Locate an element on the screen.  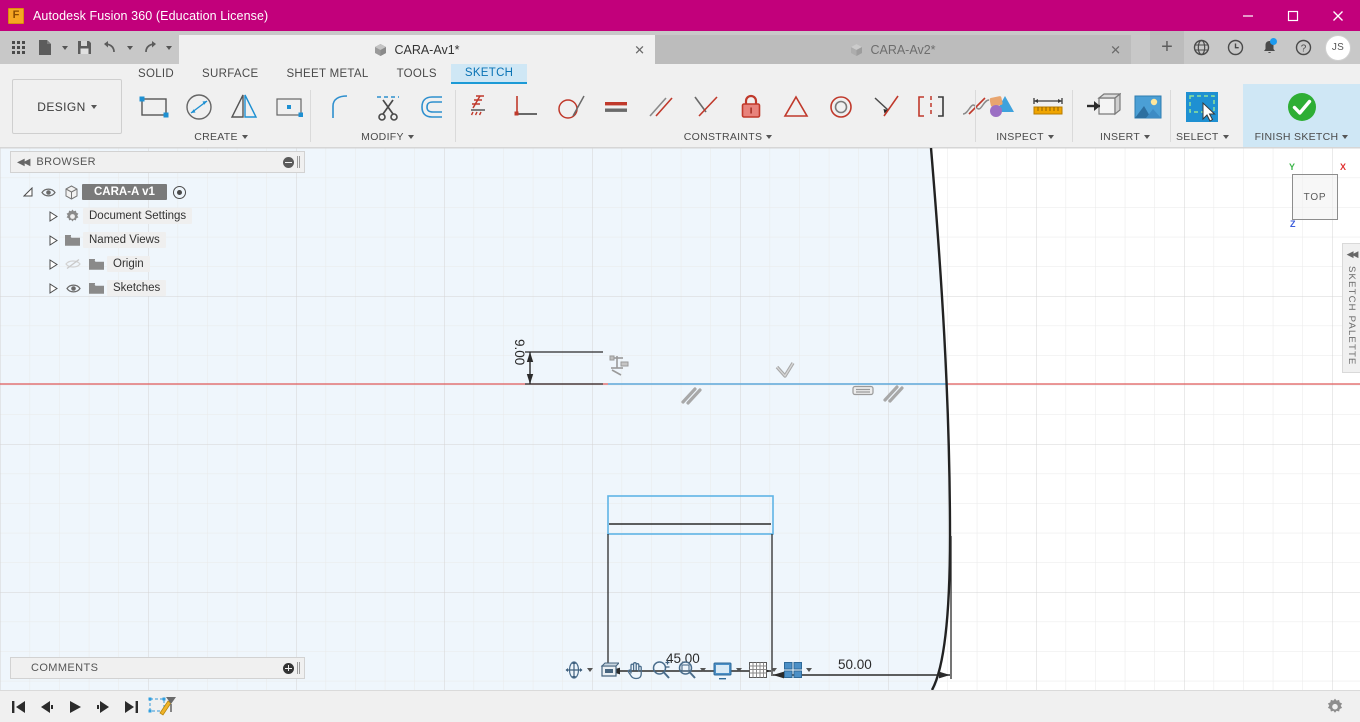
orbit-caret-icon is located at coordinates (591, 670).